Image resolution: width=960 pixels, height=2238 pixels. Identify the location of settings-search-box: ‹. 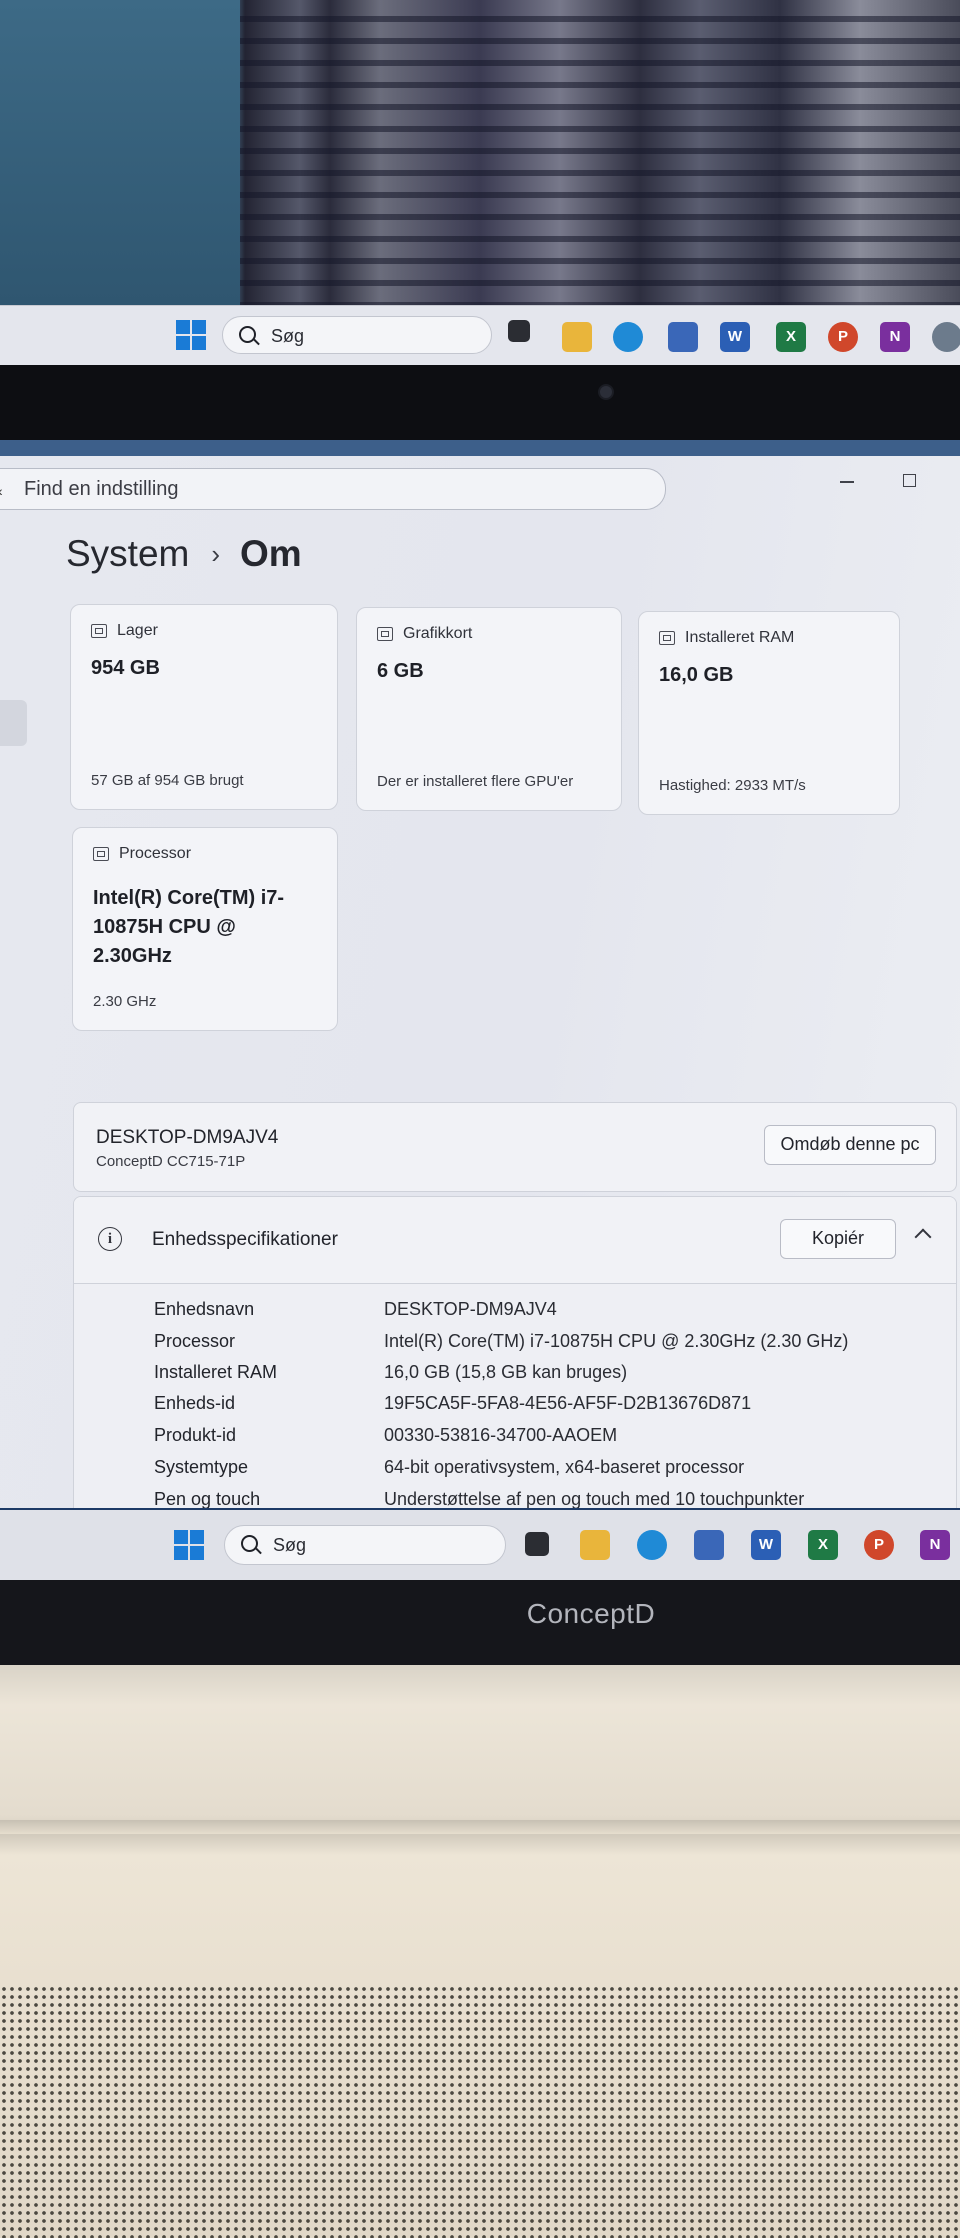
(333, 489).